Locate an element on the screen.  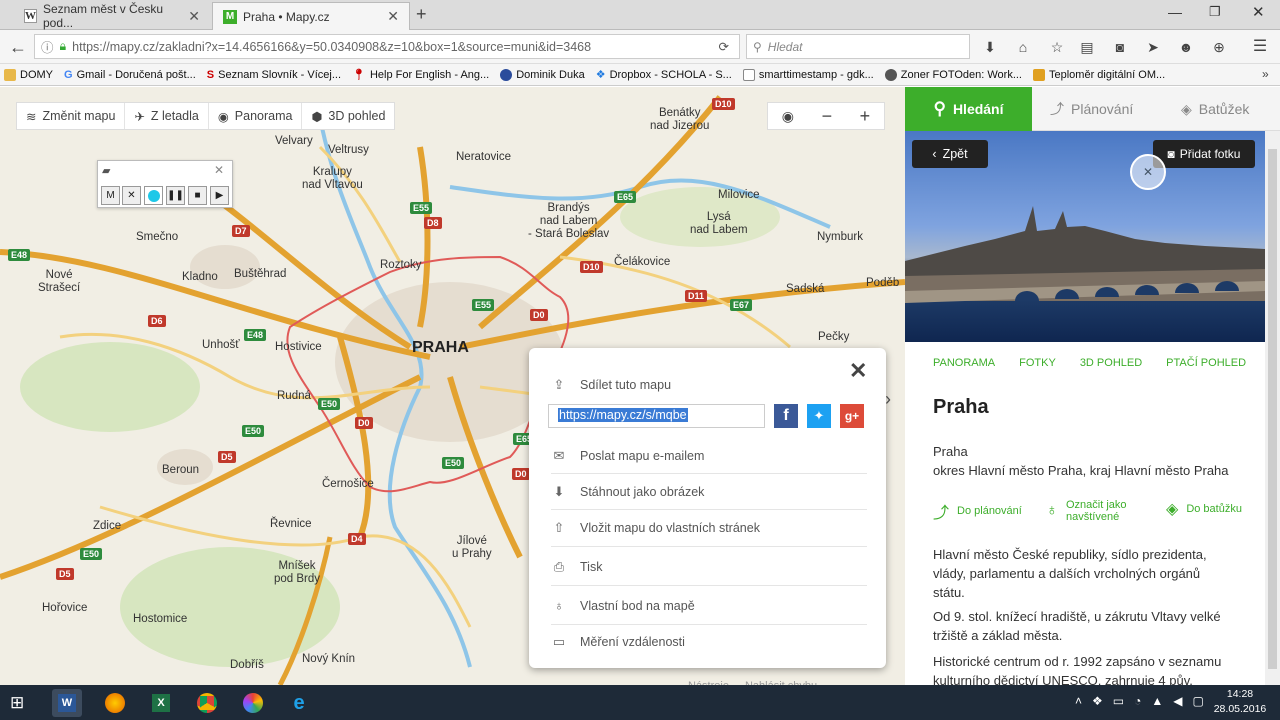
view3d-button: ⬢ 3D pohled is located at coordinates (348, 116).